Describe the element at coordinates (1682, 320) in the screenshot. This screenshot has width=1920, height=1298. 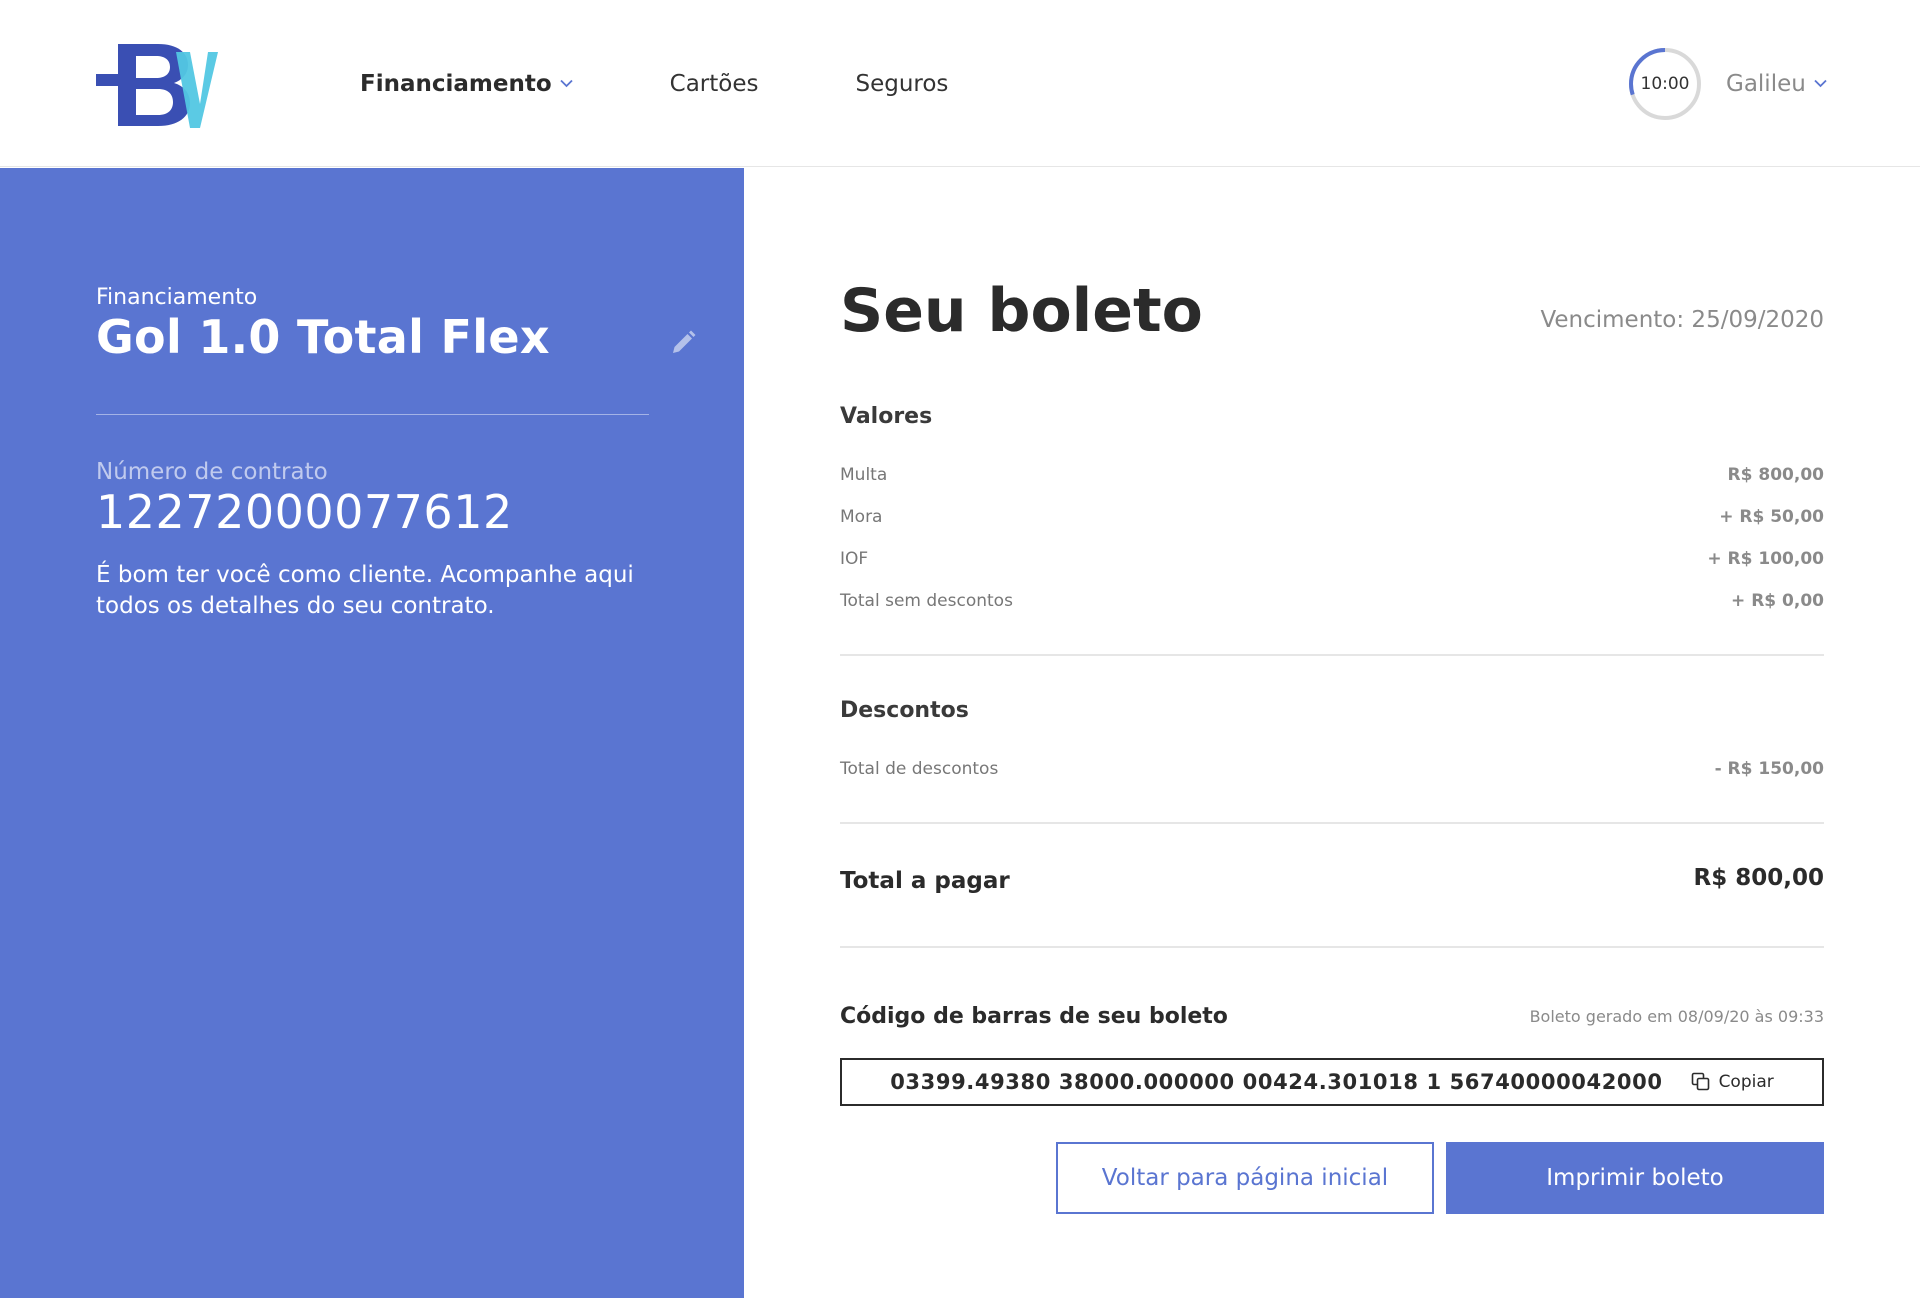
I see `due-date: Vencimento: 25/09/2020` at that location.